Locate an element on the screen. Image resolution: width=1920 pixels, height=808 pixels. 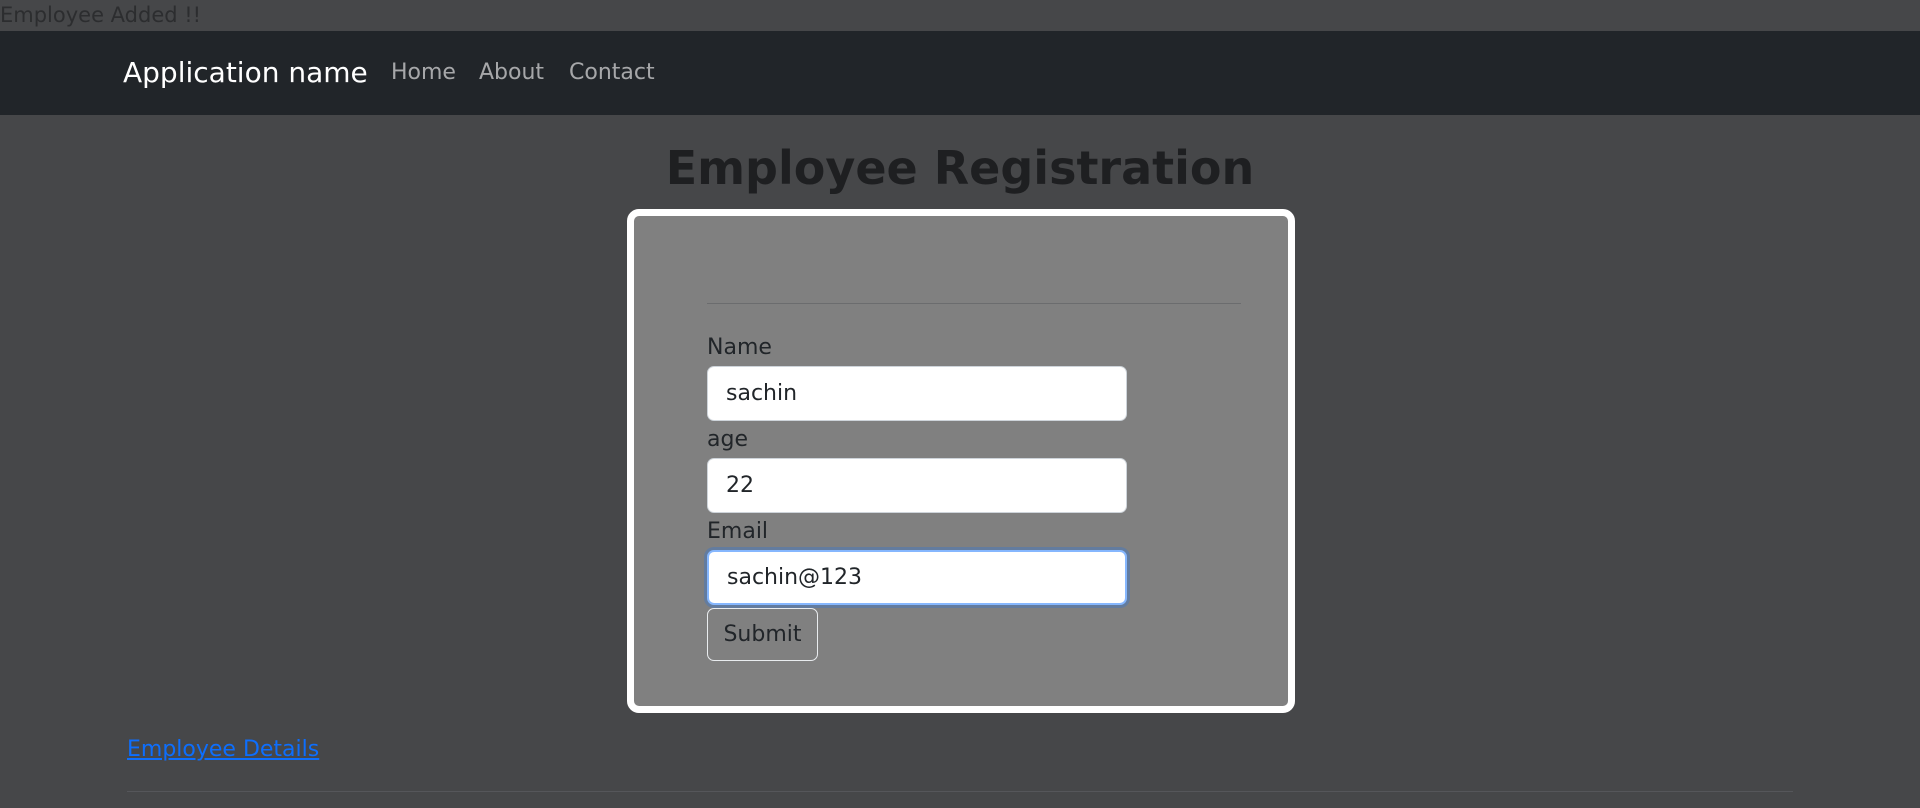
name-label: Name is located at coordinates (739, 347).